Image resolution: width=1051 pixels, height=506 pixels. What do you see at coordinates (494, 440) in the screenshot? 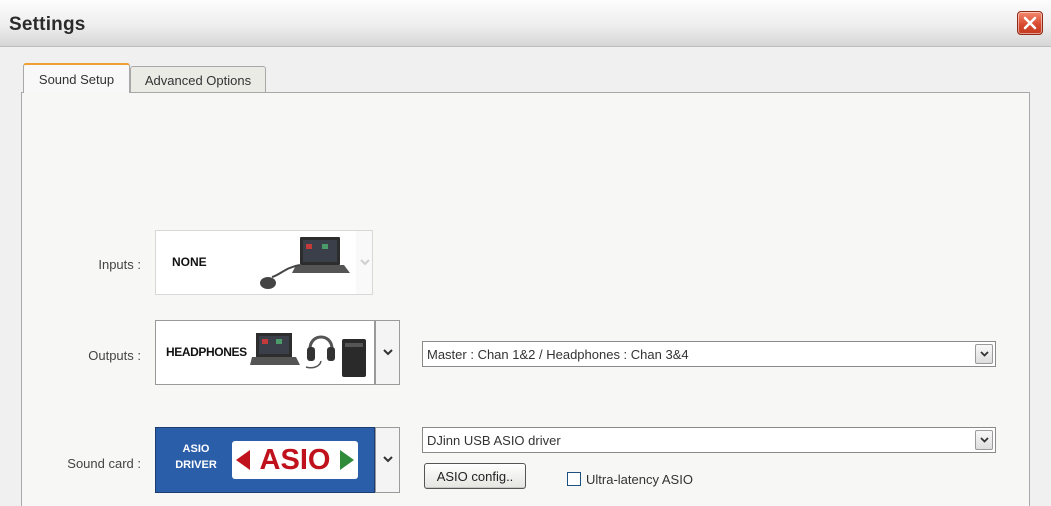
I see `sound-card-driver-value: DJinn USB ASIO driver` at bounding box center [494, 440].